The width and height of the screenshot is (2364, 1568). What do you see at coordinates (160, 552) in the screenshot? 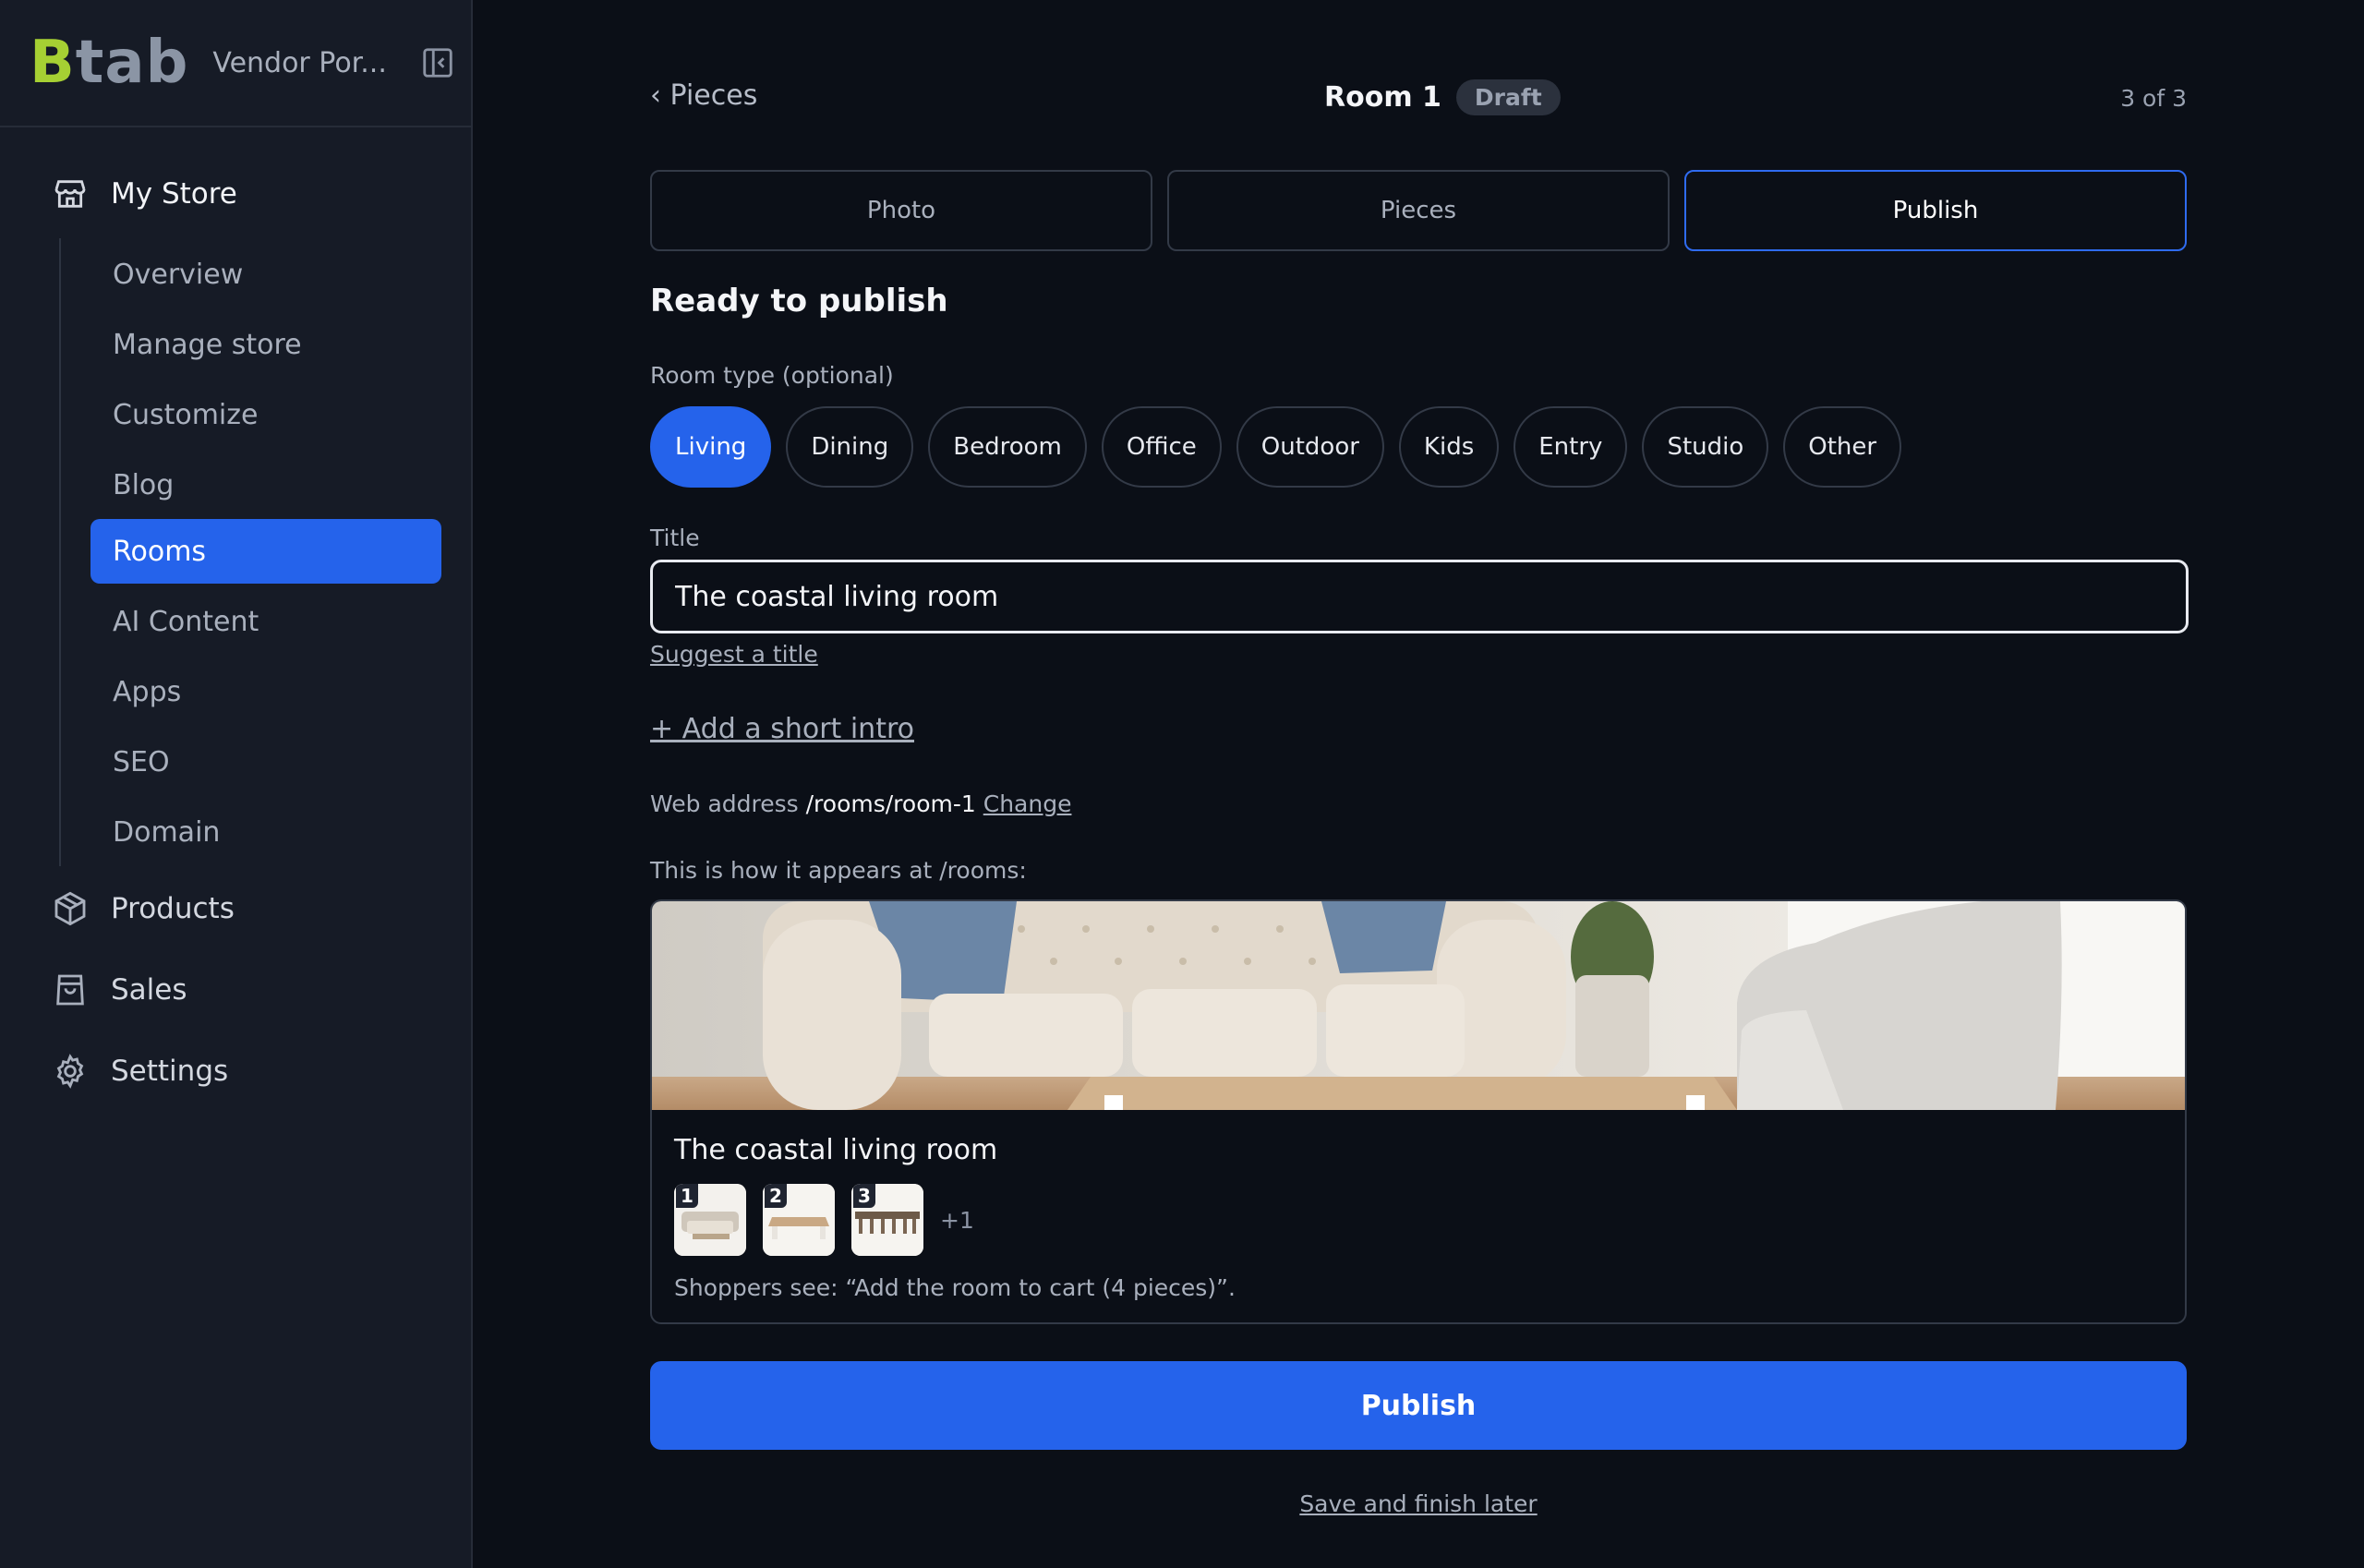
I see `sidebar-item-label: Rooms` at bounding box center [160, 552].